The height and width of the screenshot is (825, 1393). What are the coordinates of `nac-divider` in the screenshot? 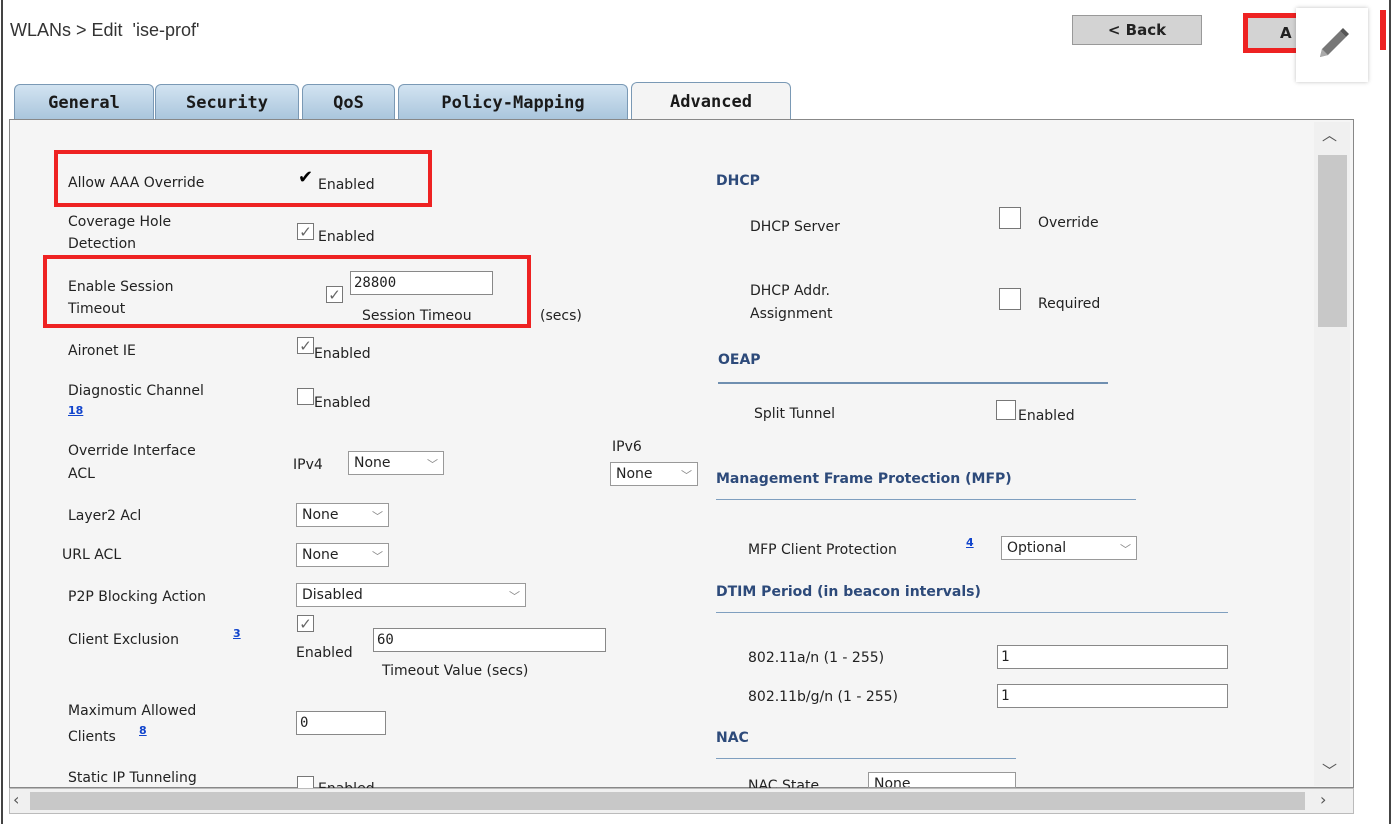 It's located at (866, 758).